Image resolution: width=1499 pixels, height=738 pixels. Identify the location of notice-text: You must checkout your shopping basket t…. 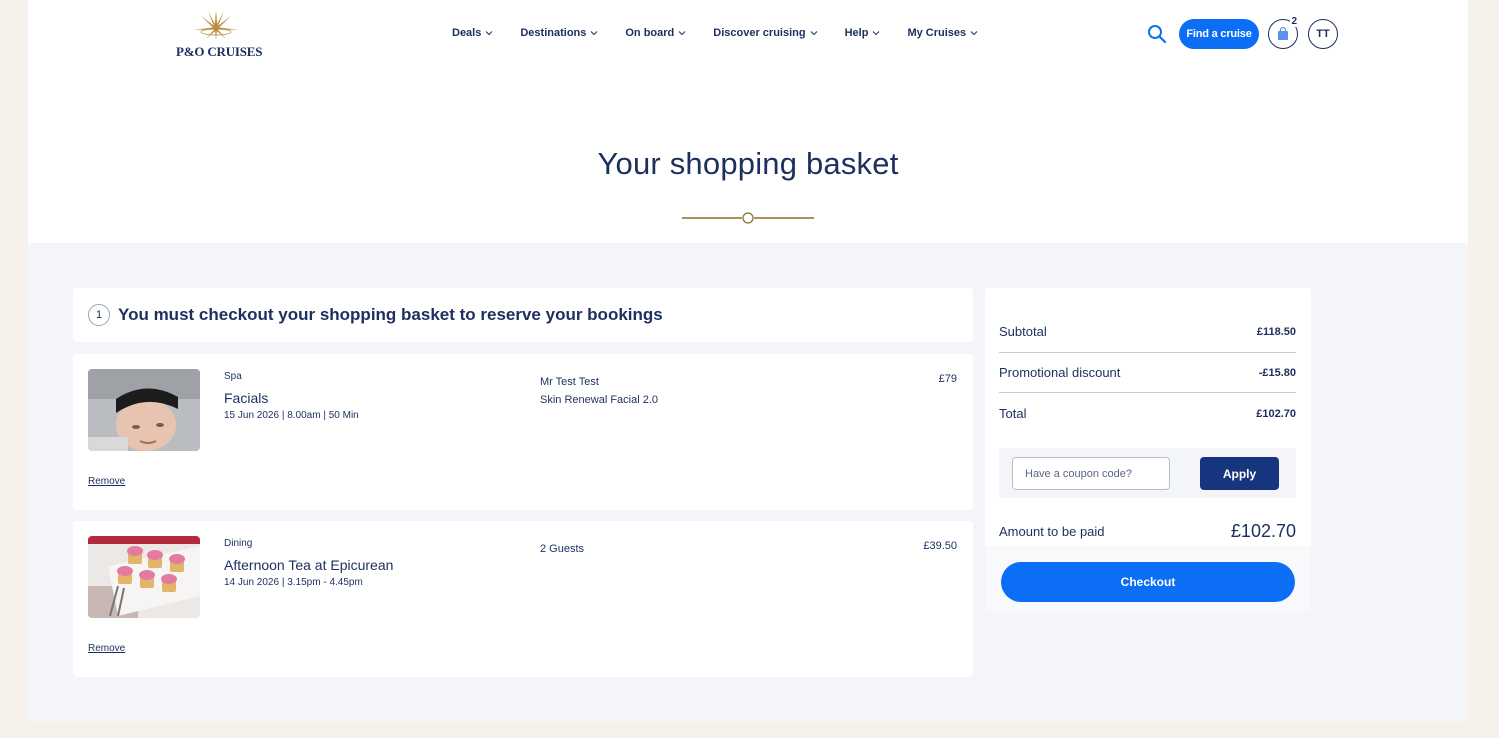
(390, 314).